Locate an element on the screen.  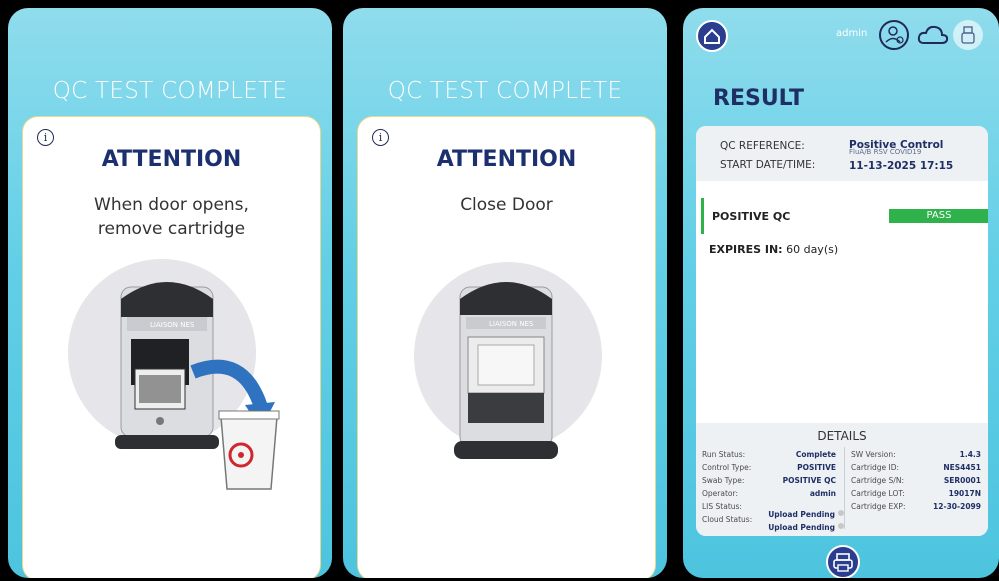
detail-value: POSITIVE is located at coordinates (816, 467).